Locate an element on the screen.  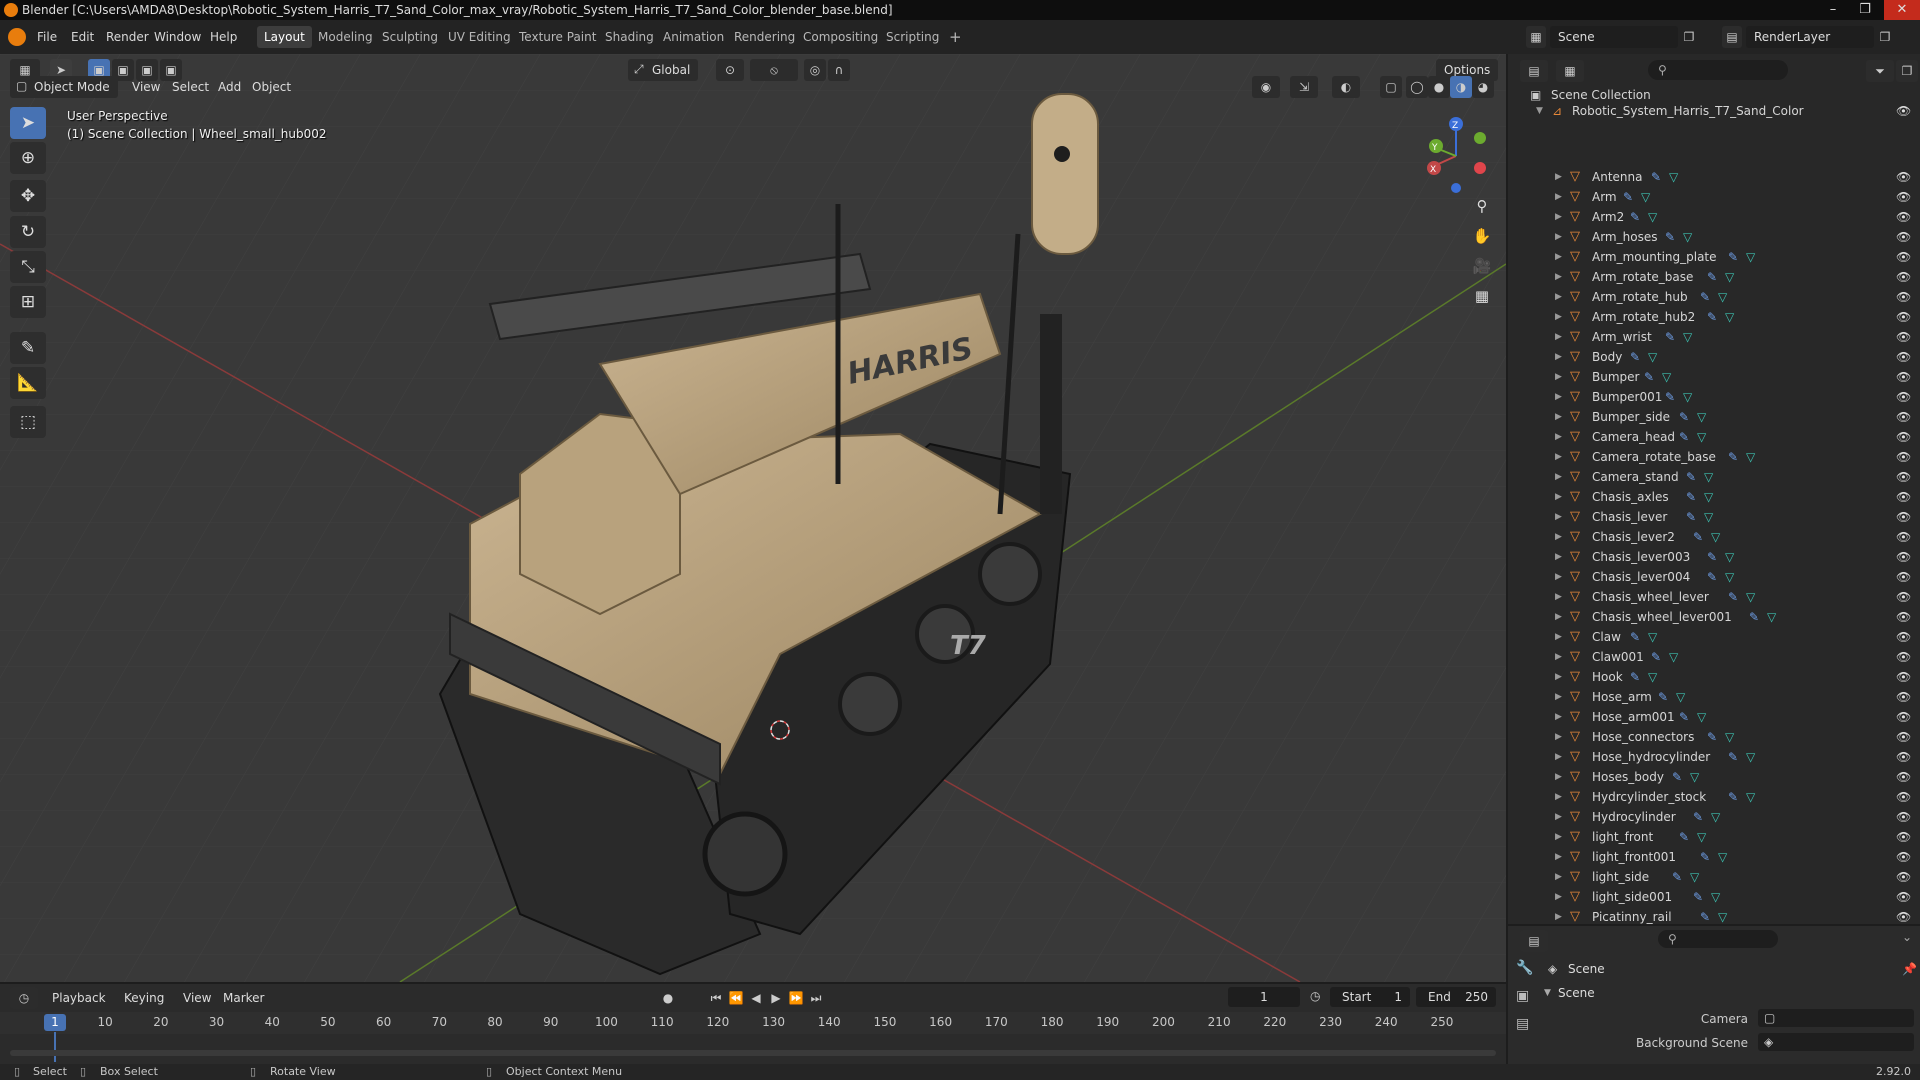
outliner-item: ▶ ▽ Picatinny_rail ✎ ▽ 👁 is located at coordinates (1714, 915).